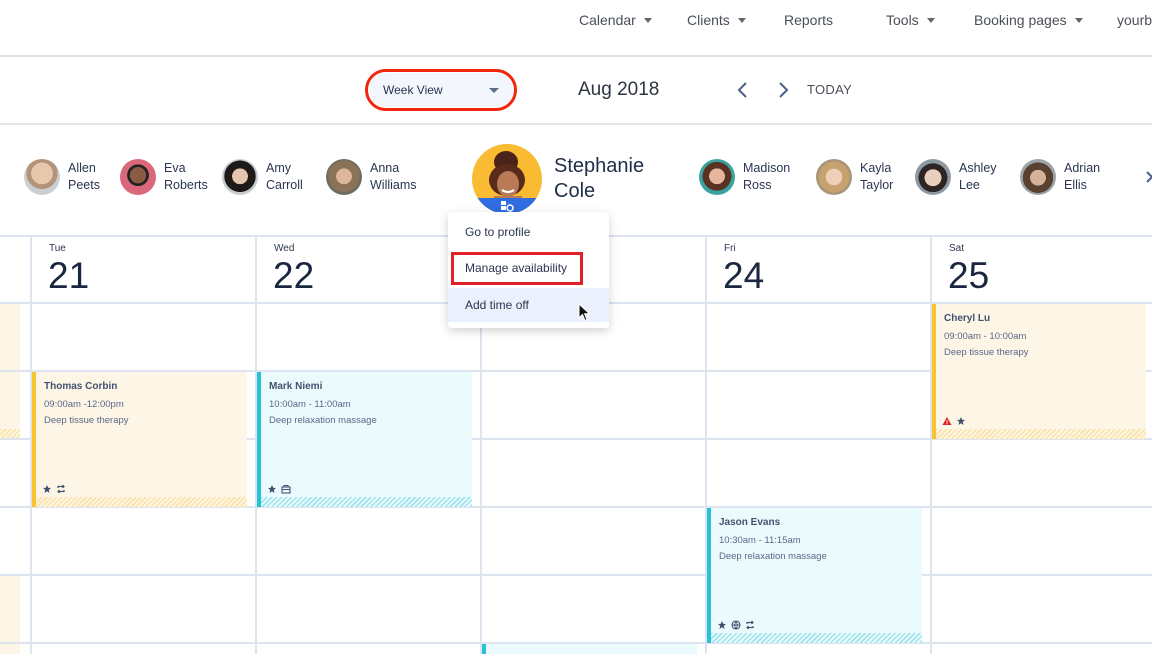 The width and height of the screenshot is (1152, 654). What do you see at coordinates (82, 168) in the screenshot?
I see `staff-first-name: Allen` at bounding box center [82, 168].